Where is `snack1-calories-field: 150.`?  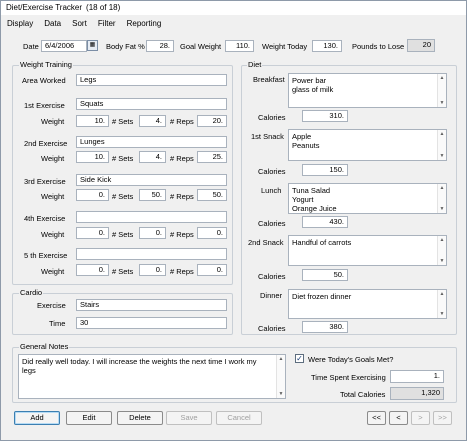 snack1-calories-field: 150. is located at coordinates (325, 170).